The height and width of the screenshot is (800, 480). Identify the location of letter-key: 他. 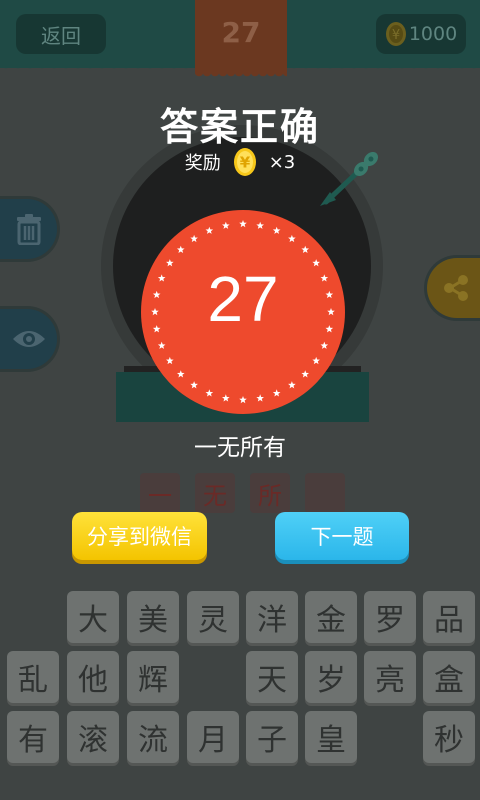
(93, 677).